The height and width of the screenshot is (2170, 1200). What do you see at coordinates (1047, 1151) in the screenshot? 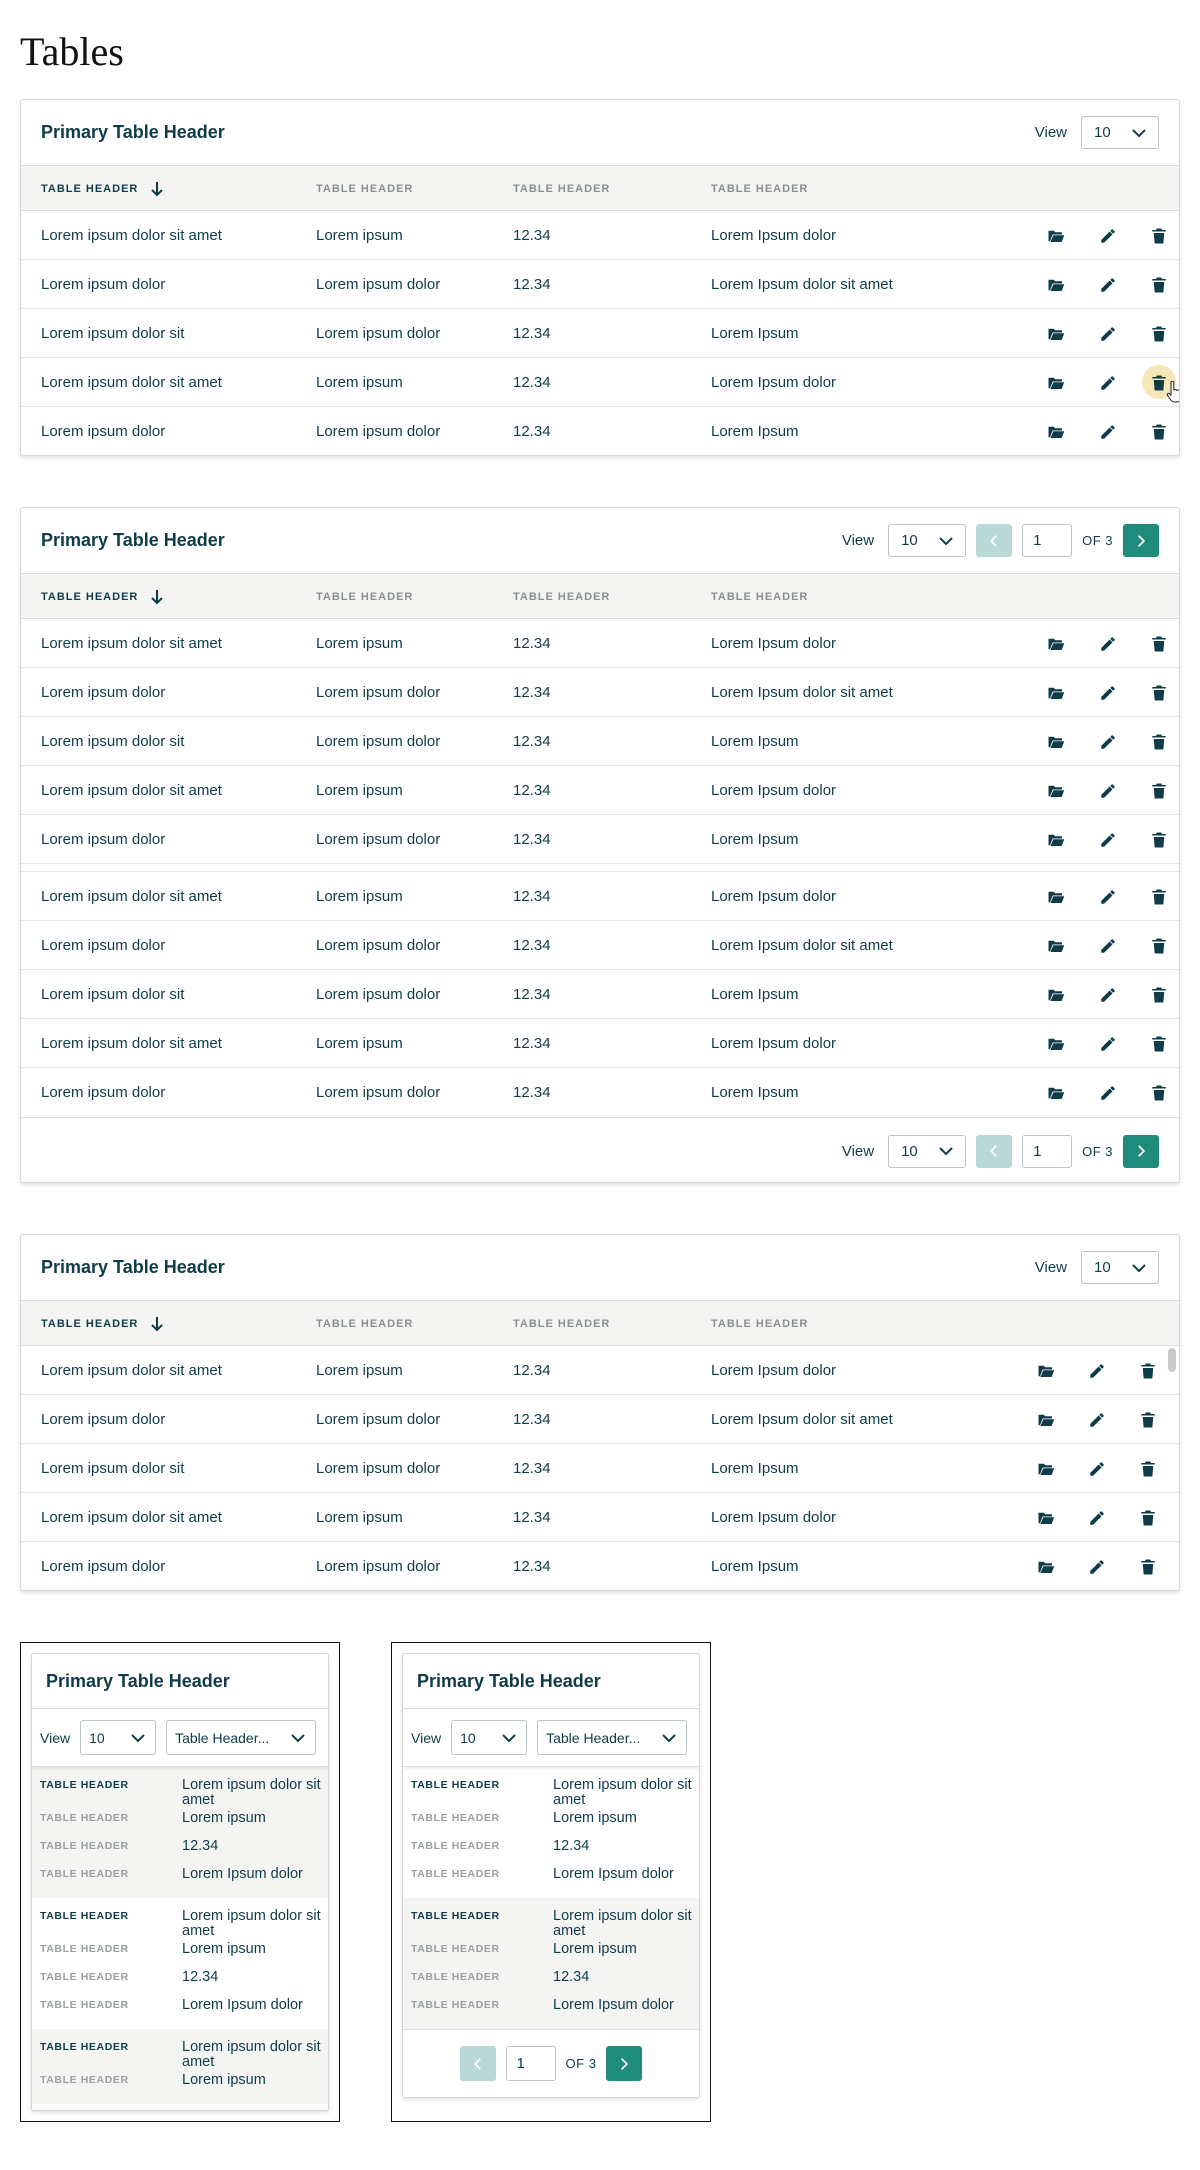
I see `card2-bottom-page-input: 1` at bounding box center [1047, 1151].